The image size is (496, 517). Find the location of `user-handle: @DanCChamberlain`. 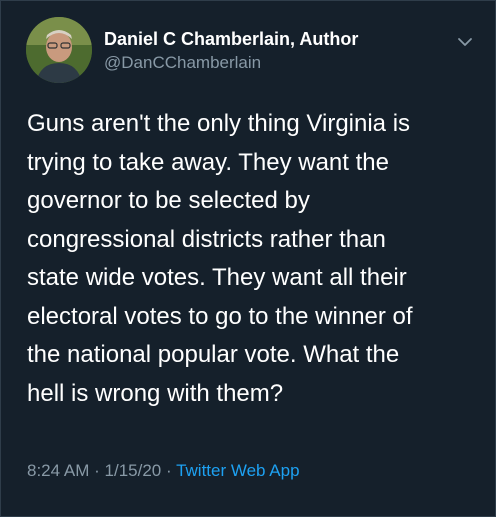

user-handle: @DanCChamberlain is located at coordinates (231, 63).